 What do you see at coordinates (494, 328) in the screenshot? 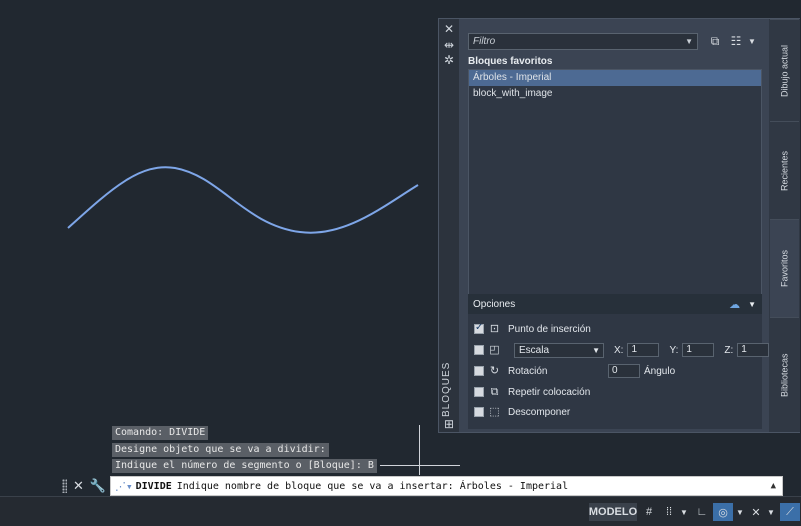
I see `insertion-point-icon: ⊡` at bounding box center [494, 328].